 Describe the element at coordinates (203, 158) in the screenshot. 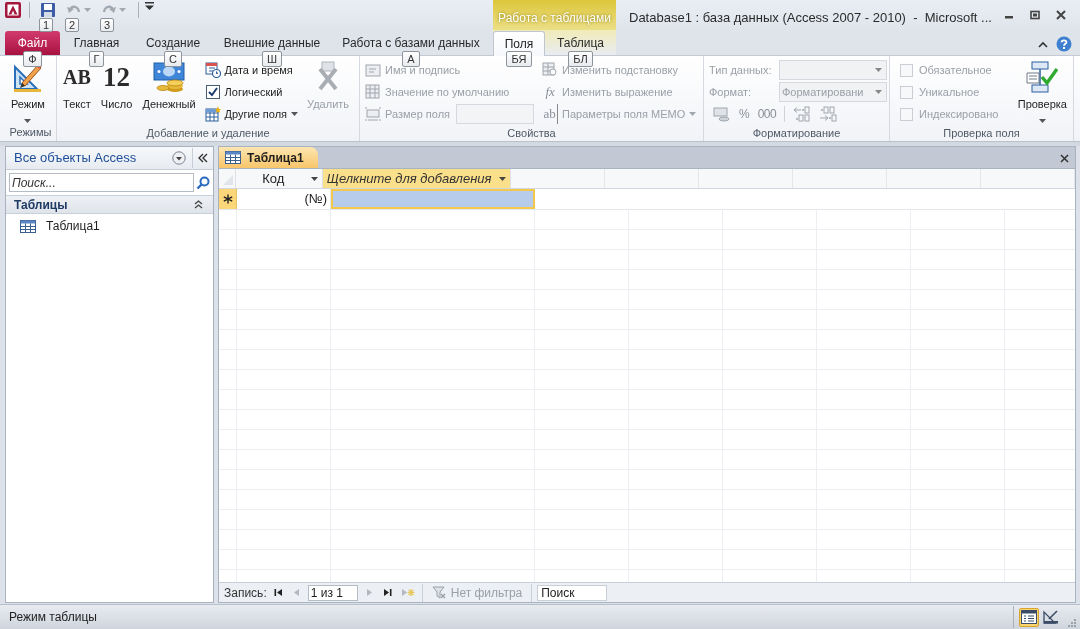

I see `collapse-pane-icon` at that location.